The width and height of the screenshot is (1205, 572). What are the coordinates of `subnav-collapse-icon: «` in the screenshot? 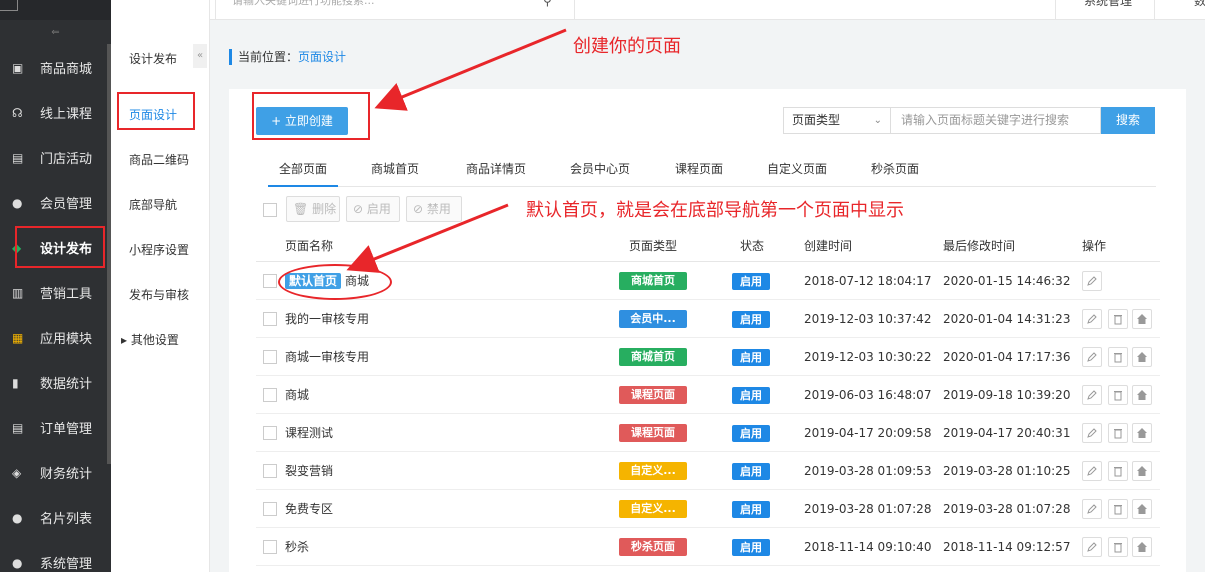 It's located at (200, 56).